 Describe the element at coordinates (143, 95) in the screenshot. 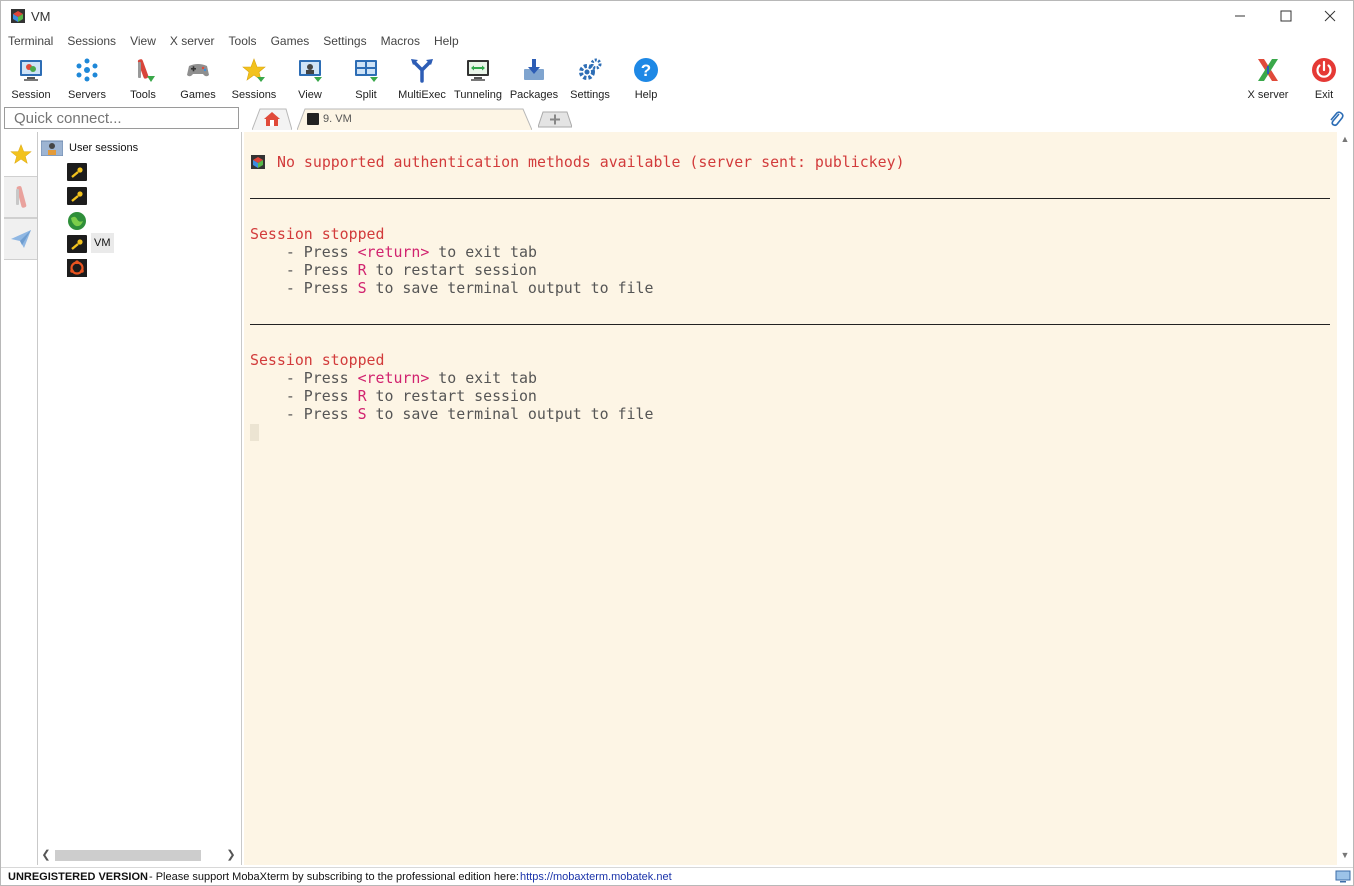

I see `tools-button-label: Tools` at that location.